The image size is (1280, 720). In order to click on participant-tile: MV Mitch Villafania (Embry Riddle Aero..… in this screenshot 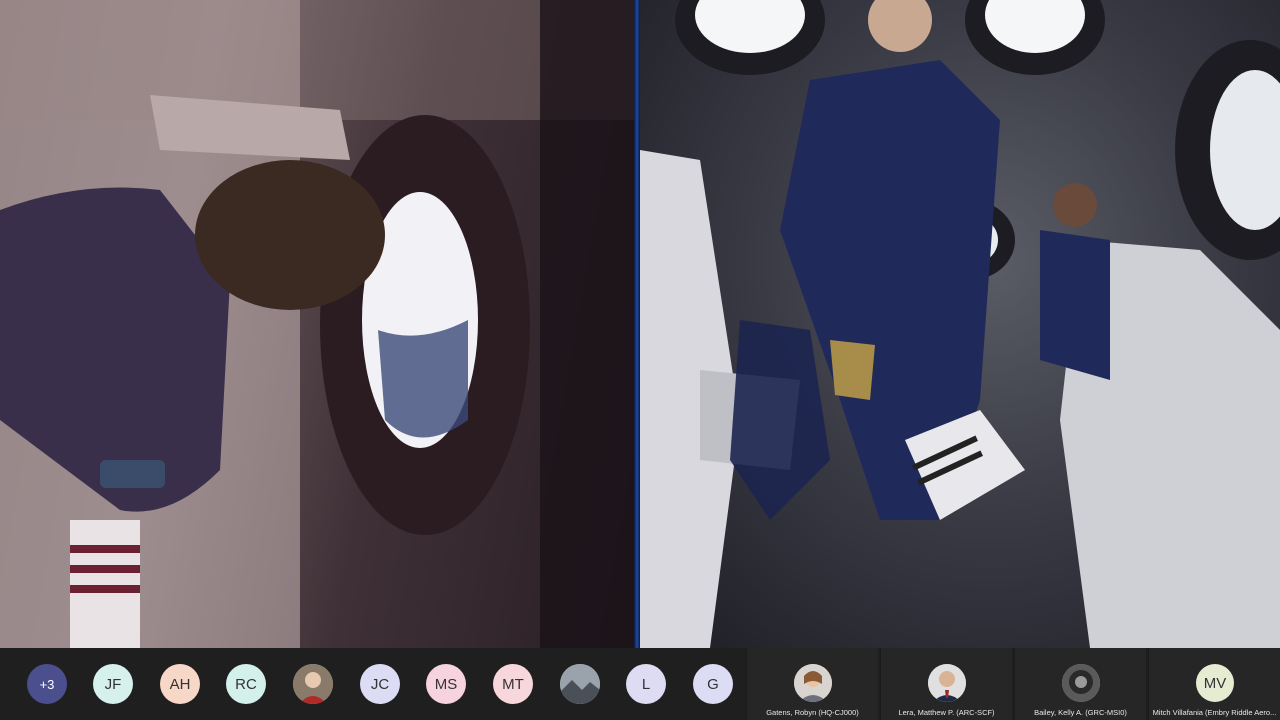, I will do `click(1214, 684)`.